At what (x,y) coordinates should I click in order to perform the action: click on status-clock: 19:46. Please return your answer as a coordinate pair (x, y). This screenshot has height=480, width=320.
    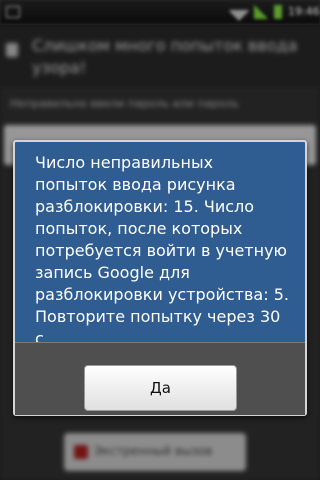
    Looking at the image, I should click on (304, 11).